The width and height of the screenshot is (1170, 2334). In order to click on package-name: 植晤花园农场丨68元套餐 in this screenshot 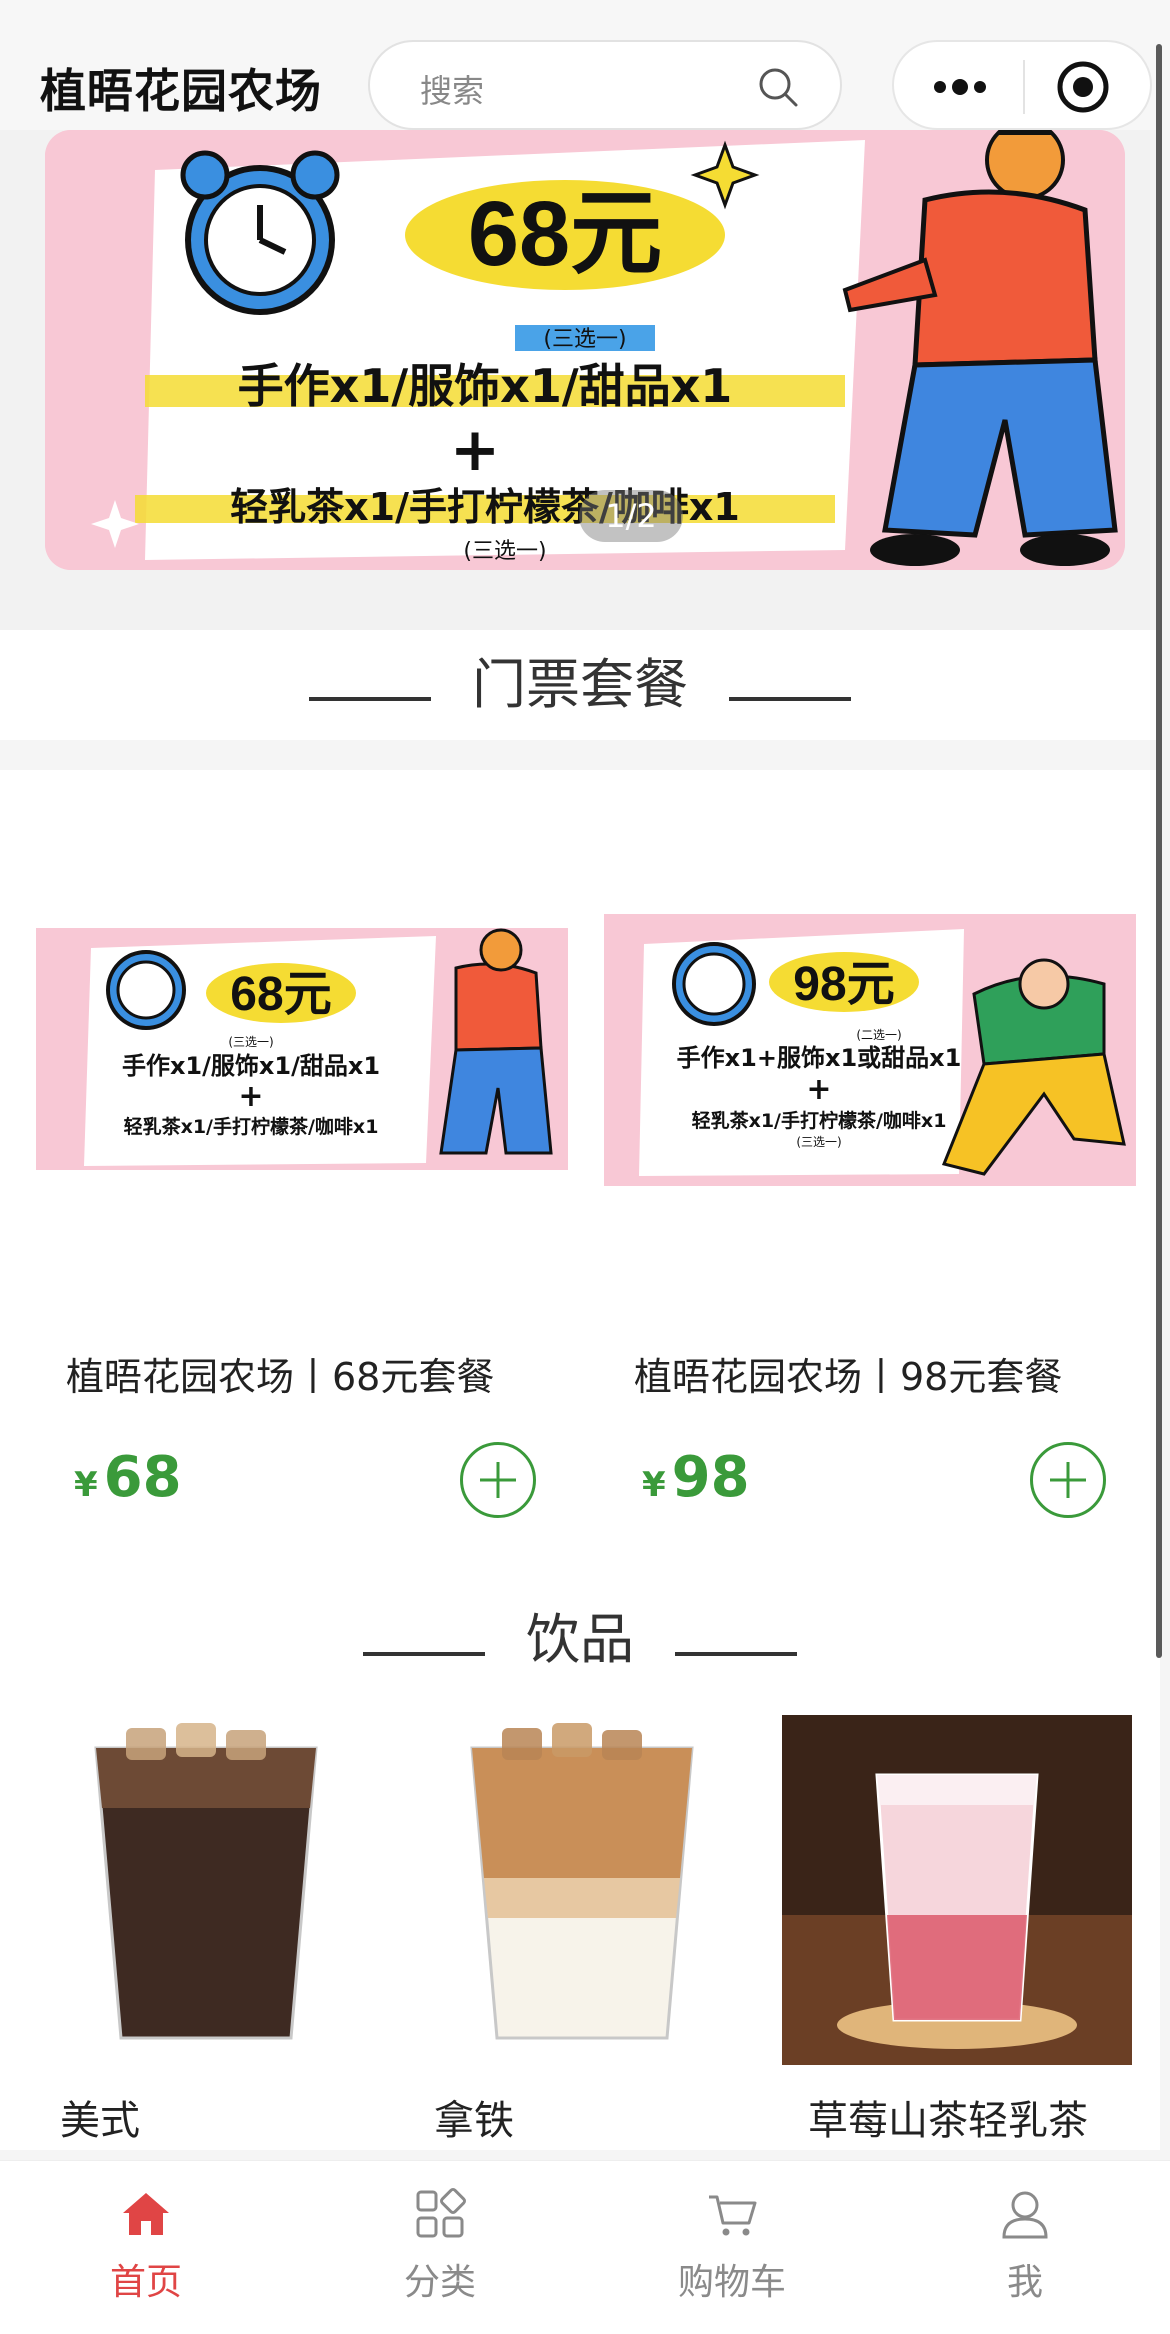, I will do `click(280, 1373)`.